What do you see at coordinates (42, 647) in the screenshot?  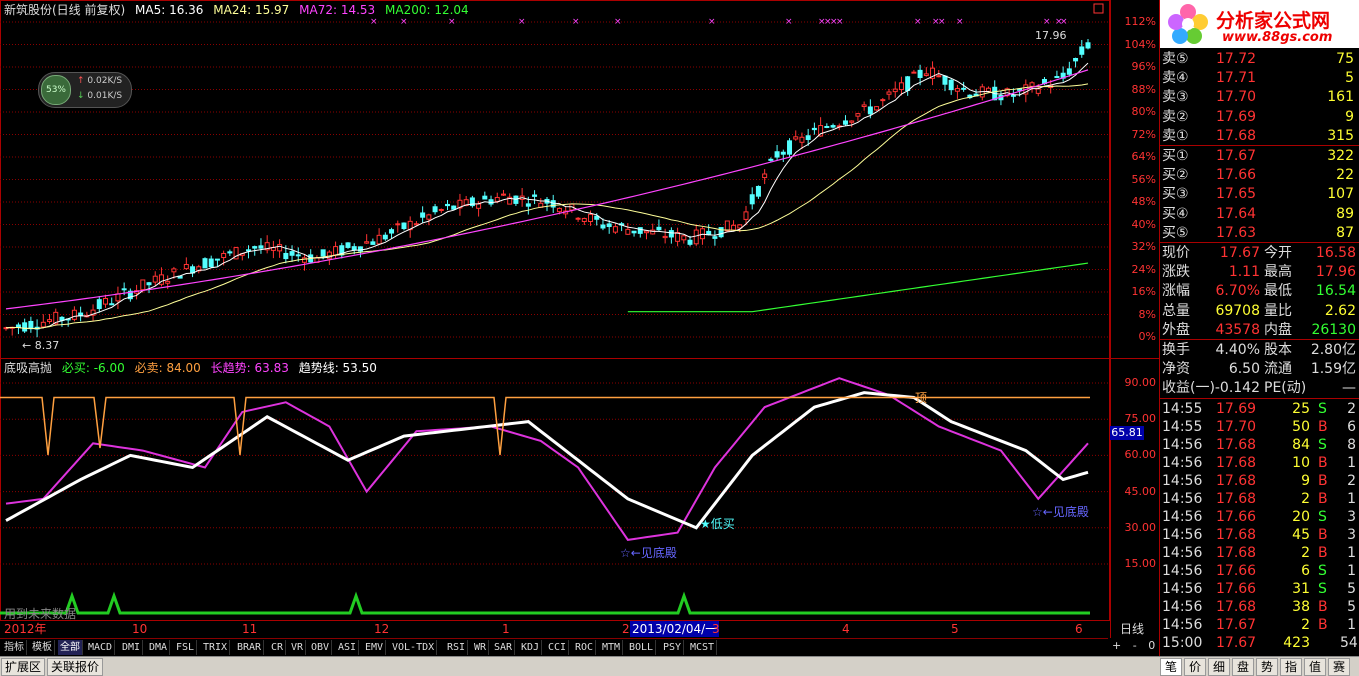 I see `tab-模板: 模板` at bounding box center [42, 647].